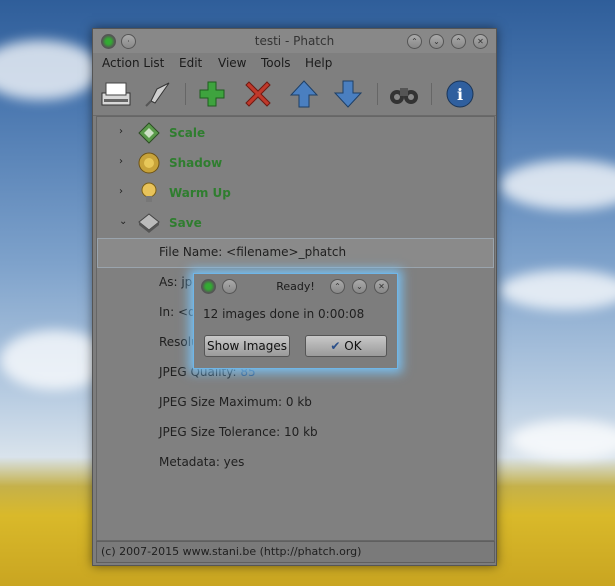 The height and width of the screenshot is (586, 615). I want to click on toolbar: i, so click(294, 94).